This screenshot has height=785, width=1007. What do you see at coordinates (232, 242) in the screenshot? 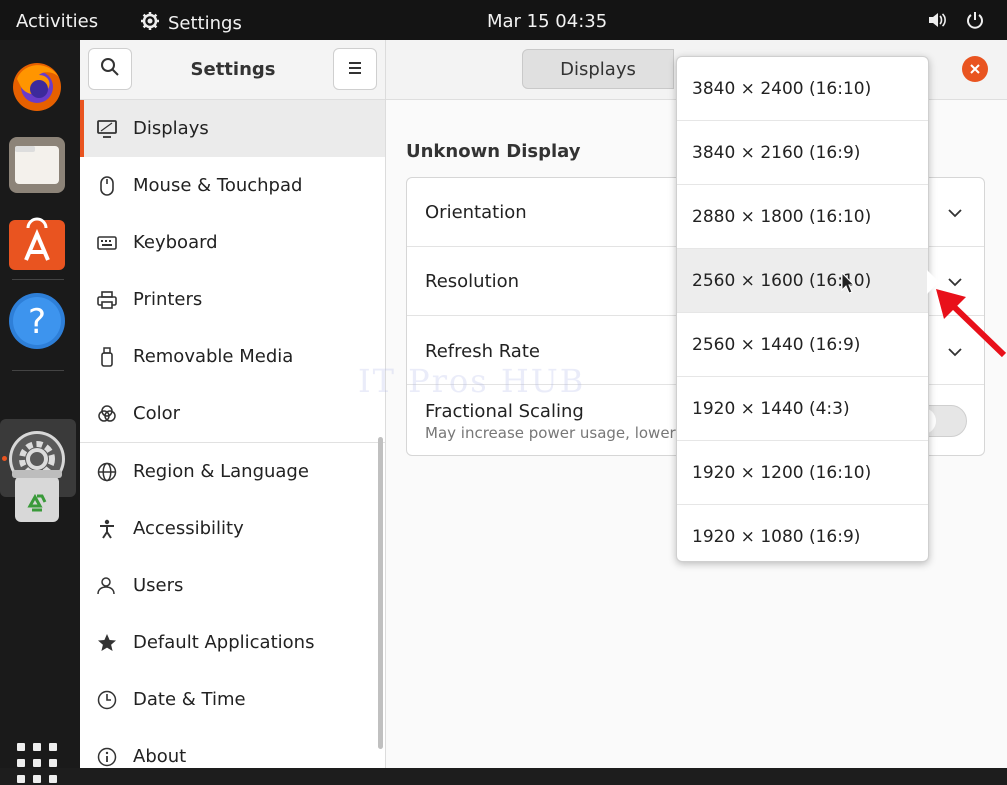
I see `sidebar-item-keyboard: Keyboard` at bounding box center [232, 242].